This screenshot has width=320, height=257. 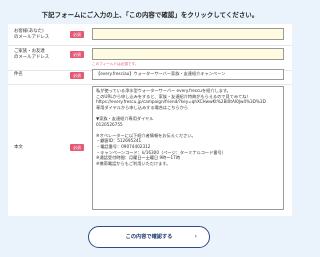 I want to click on body-label: 本文, so click(x=18, y=147).